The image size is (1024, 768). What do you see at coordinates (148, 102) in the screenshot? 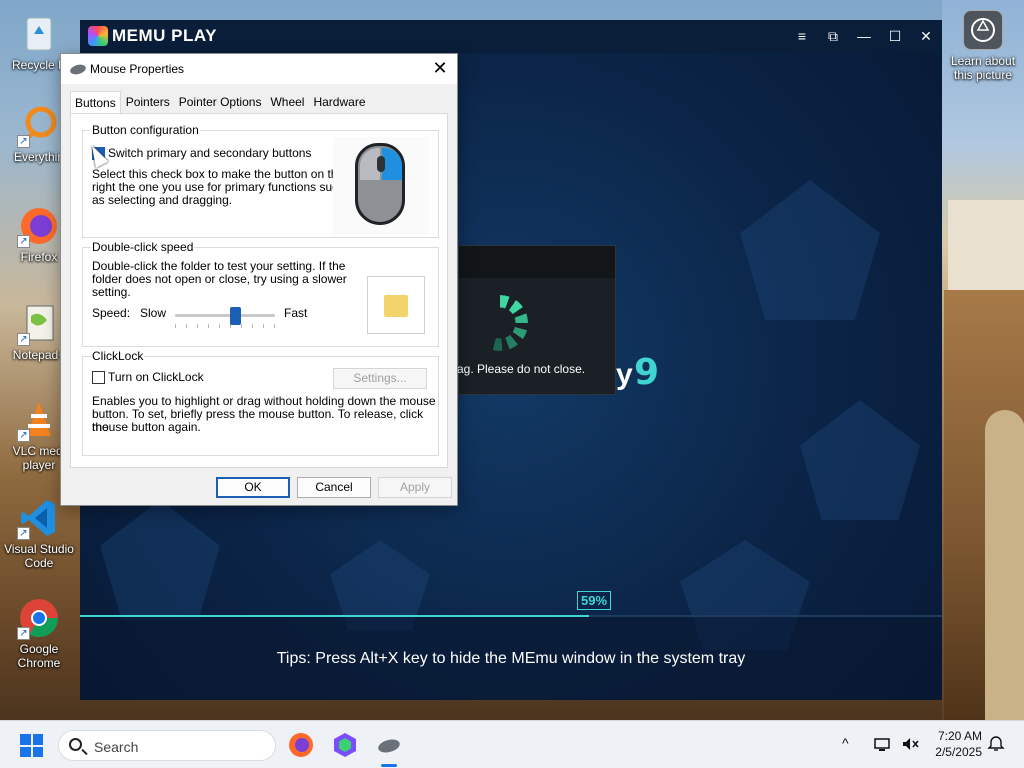
I see `tab-pointers: Pointers` at bounding box center [148, 102].